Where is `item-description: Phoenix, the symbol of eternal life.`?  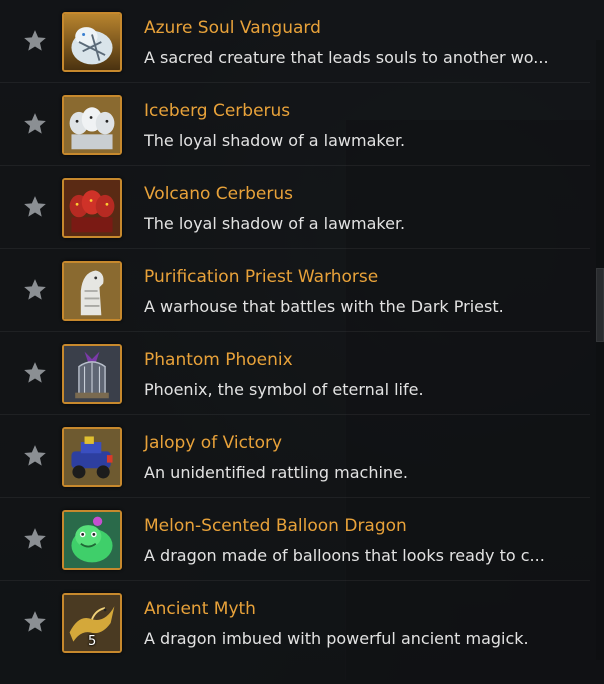 item-description: Phoenix, the symbol of eternal life. is located at coordinates (284, 389).